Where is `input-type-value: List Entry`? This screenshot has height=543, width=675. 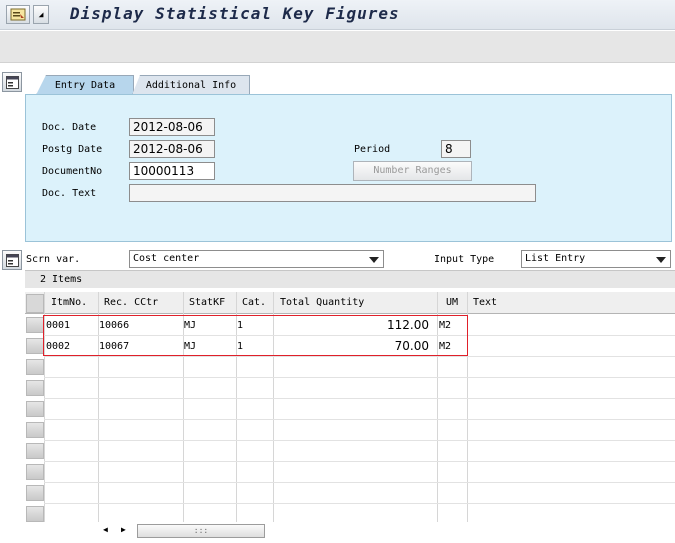
input-type-value: List Entry is located at coordinates (555, 258).